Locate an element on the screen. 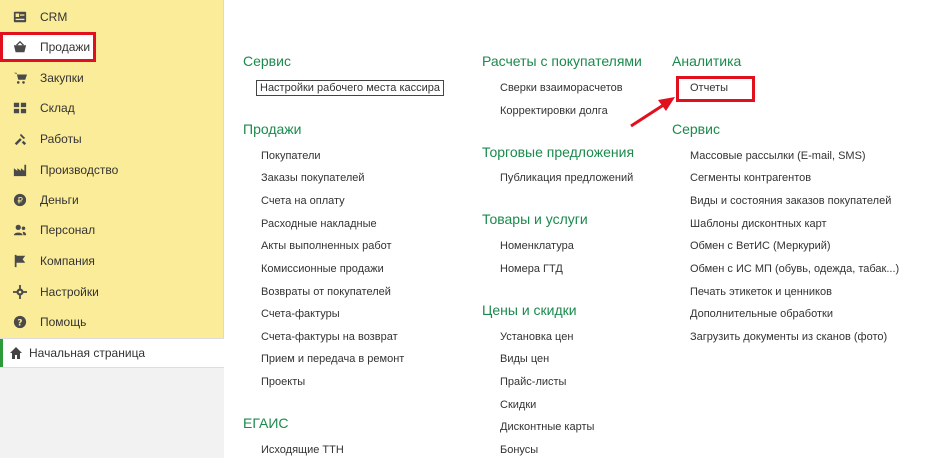 Image resolution: width=949 pixels, height=458 pixels. people-icon is located at coordinates (20, 230).